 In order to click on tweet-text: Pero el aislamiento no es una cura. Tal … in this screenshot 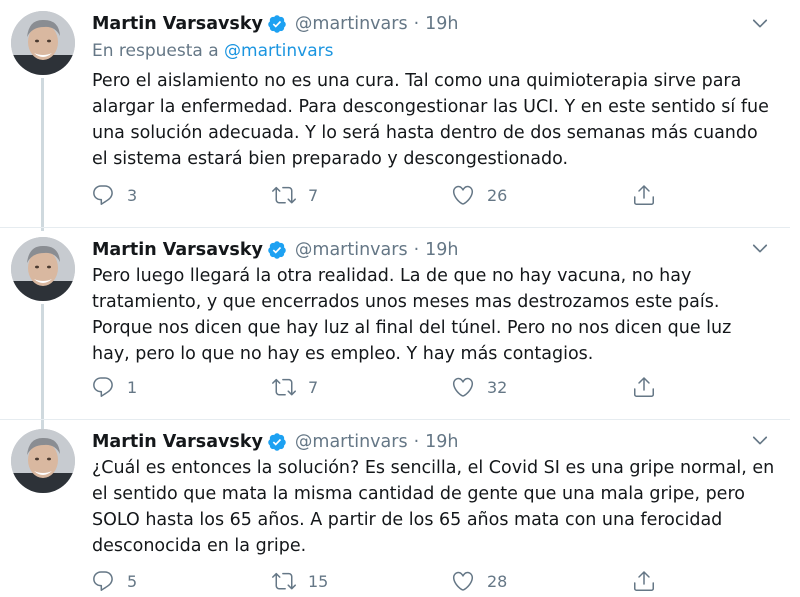, I will do `click(432, 120)`.